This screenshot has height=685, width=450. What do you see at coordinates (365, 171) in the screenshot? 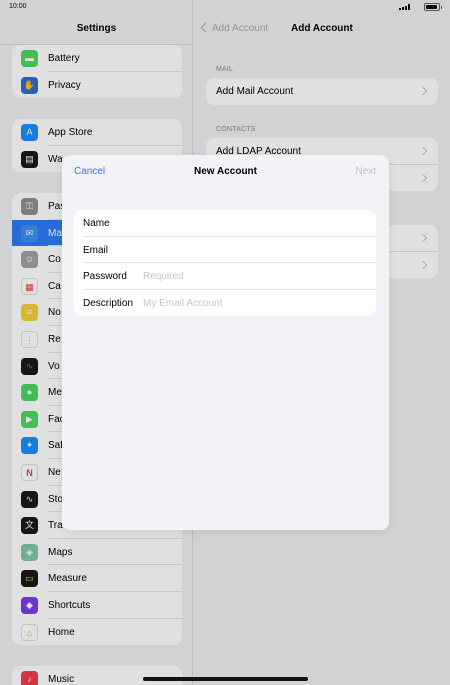
I see `next-button: Next` at bounding box center [365, 171].